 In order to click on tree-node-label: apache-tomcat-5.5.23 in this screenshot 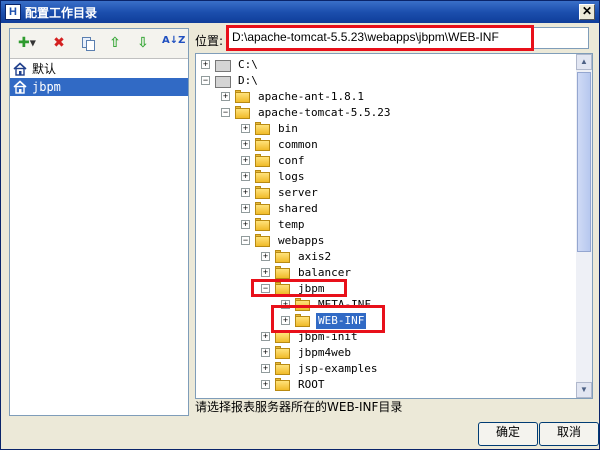, I will do `click(324, 112)`.